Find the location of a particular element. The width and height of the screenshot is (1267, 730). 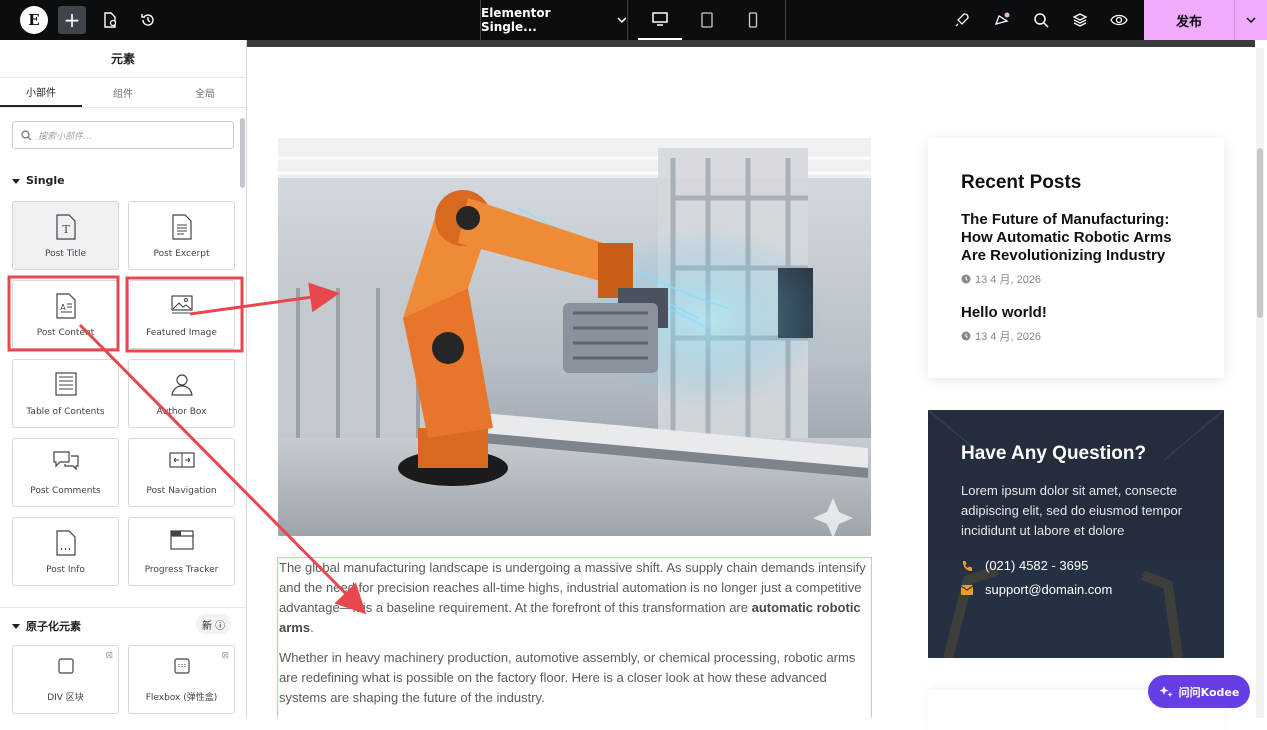

widget-post-title: T Post Title is located at coordinates (65, 235).